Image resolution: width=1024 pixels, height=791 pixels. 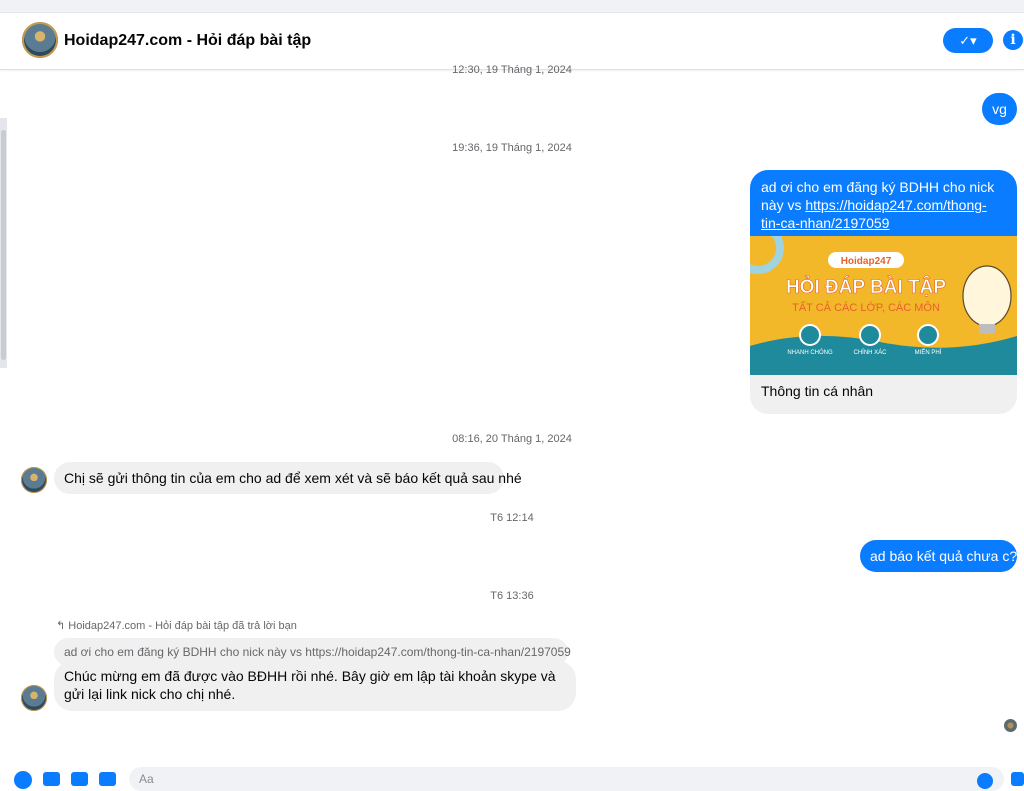 What do you see at coordinates (40, 40) in the screenshot?
I see `contact-avatar` at bounding box center [40, 40].